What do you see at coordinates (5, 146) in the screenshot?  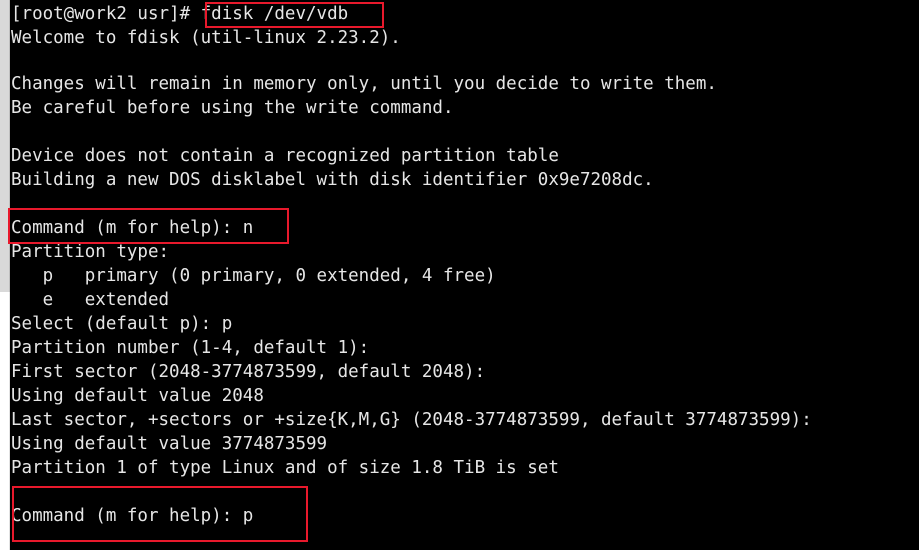 I see `scrollbar-thumb` at bounding box center [5, 146].